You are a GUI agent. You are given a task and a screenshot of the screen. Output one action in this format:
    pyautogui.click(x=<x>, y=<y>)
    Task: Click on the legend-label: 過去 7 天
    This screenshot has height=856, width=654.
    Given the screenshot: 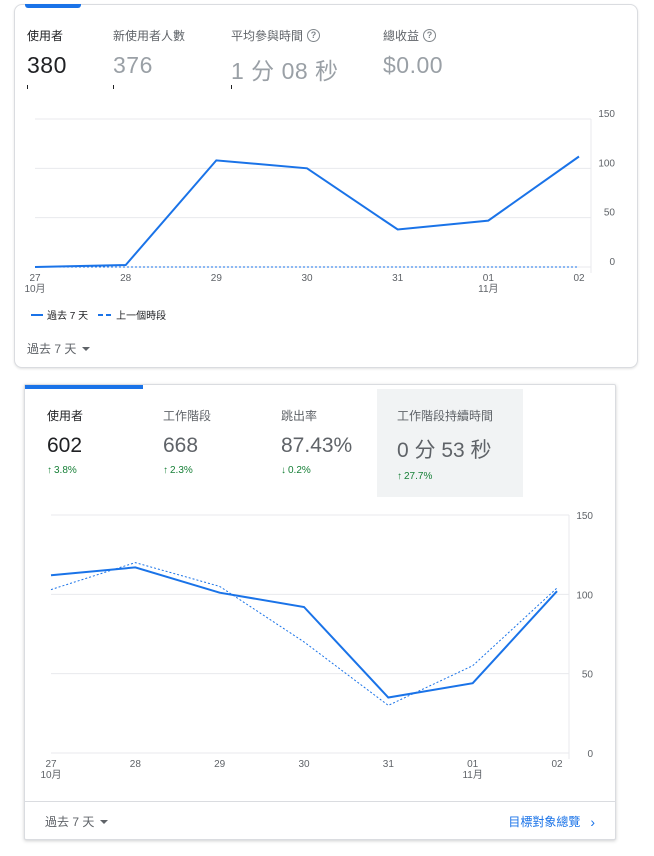 What is the action you would take?
    pyautogui.click(x=68, y=316)
    